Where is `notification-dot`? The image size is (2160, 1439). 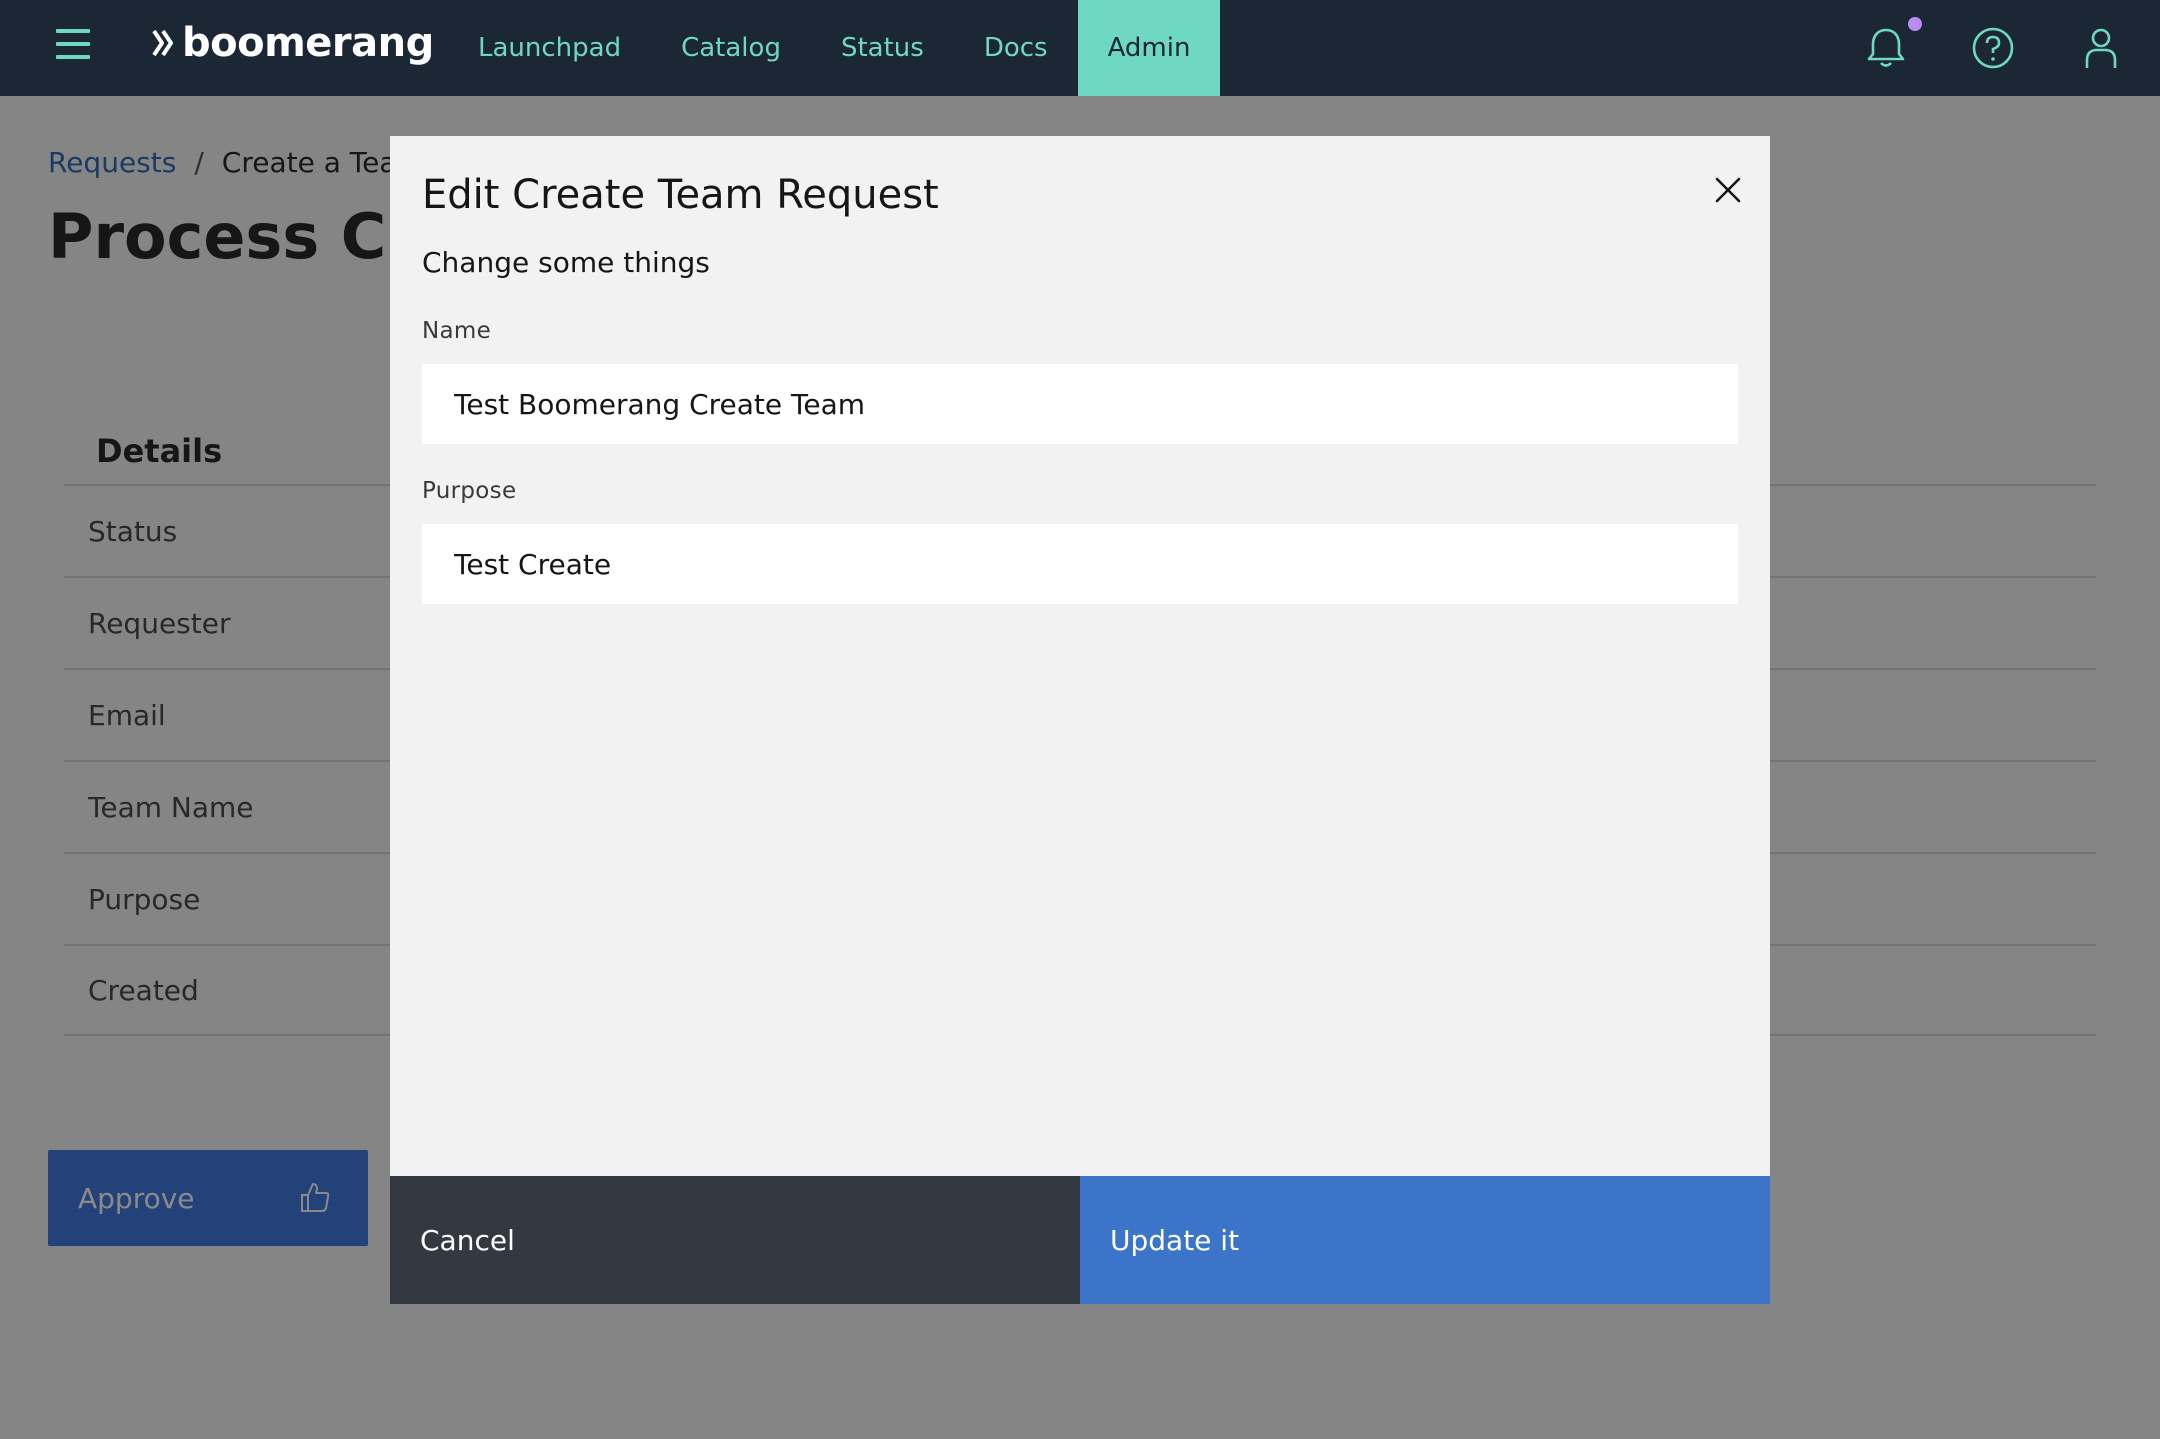
notification-dot is located at coordinates (1915, 24).